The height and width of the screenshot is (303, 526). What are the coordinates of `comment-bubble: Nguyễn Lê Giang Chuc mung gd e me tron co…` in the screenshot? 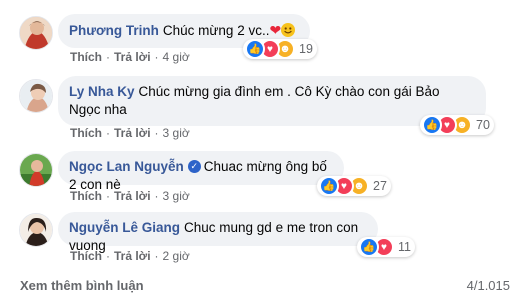 It's located at (218, 232).